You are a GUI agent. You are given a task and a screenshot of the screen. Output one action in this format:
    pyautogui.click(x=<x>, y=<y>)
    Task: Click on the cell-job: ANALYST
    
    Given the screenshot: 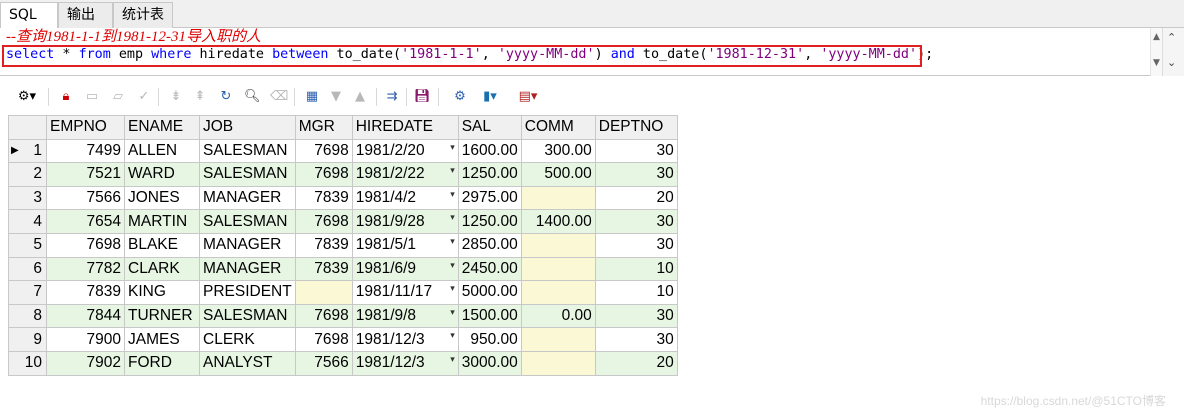 What is the action you would take?
    pyautogui.click(x=247, y=363)
    